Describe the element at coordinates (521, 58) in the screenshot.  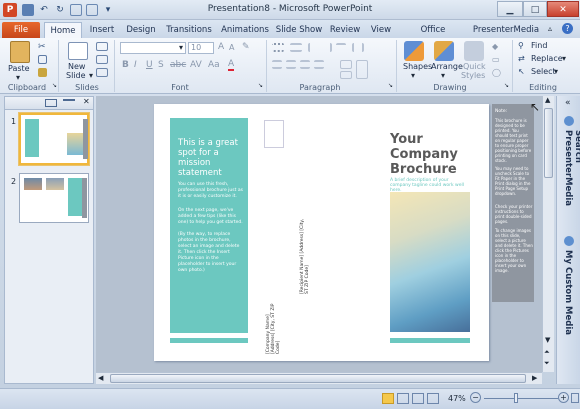
I see `replace-icon: ⇄` at that location.